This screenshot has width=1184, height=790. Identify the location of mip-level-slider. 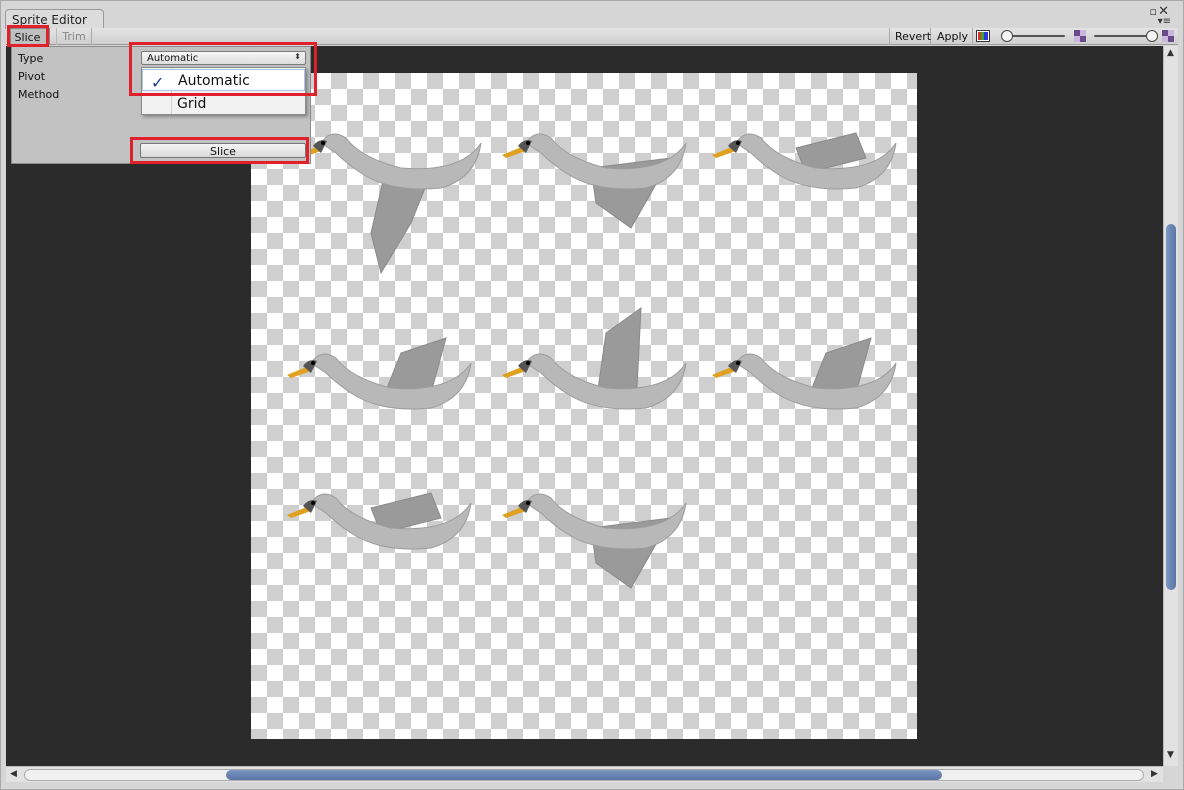
(1036, 36).